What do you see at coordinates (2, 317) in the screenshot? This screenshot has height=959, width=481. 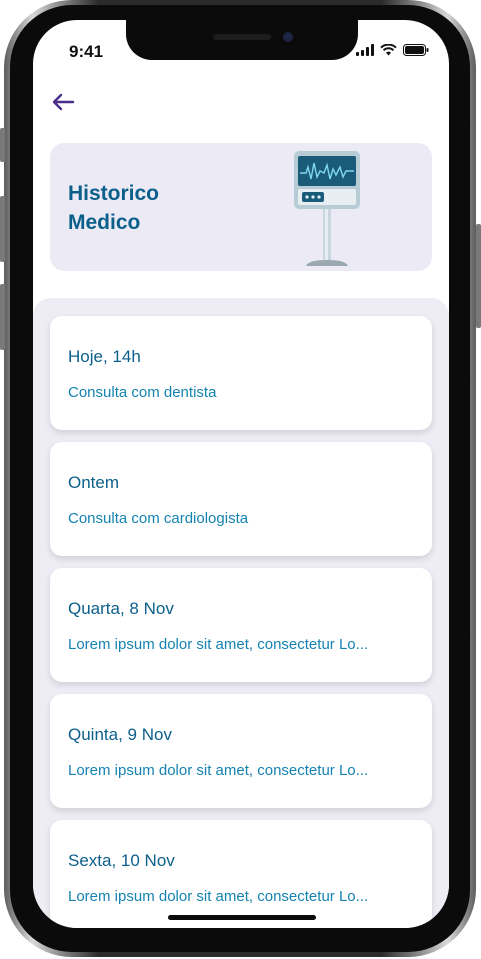 I see `side-button-volume-down` at bounding box center [2, 317].